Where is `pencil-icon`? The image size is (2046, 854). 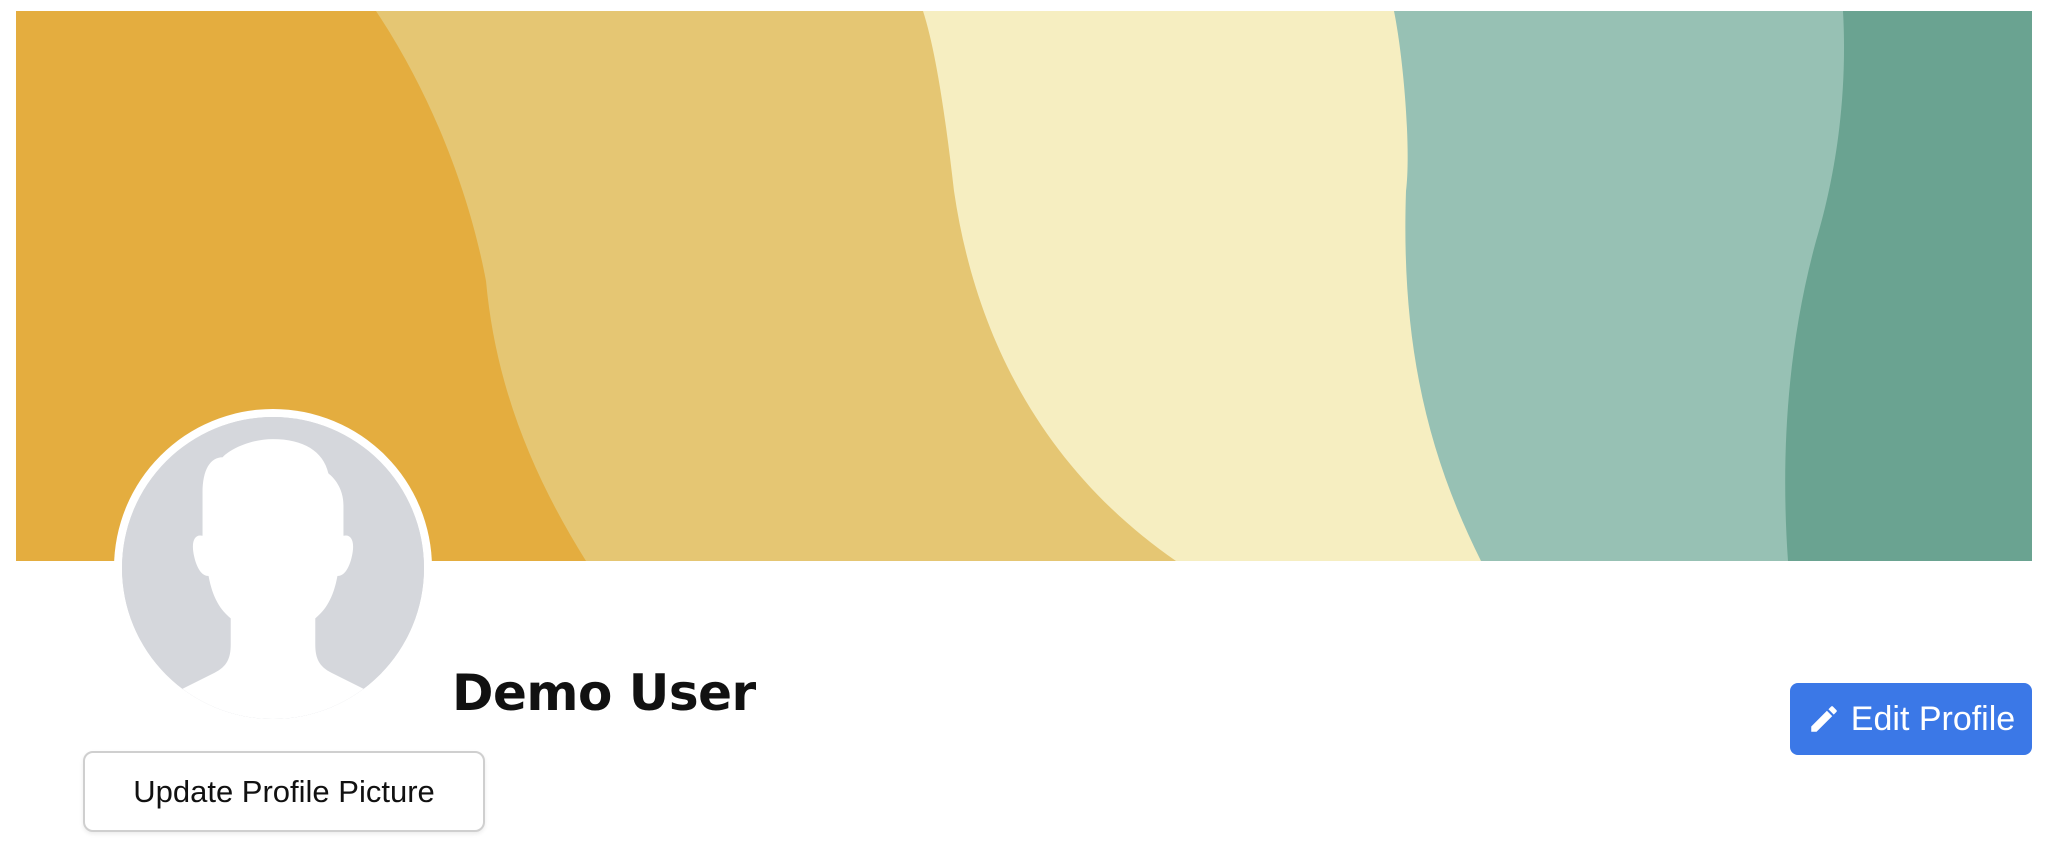 pencil-icon is located at coordinates (1824, 719).